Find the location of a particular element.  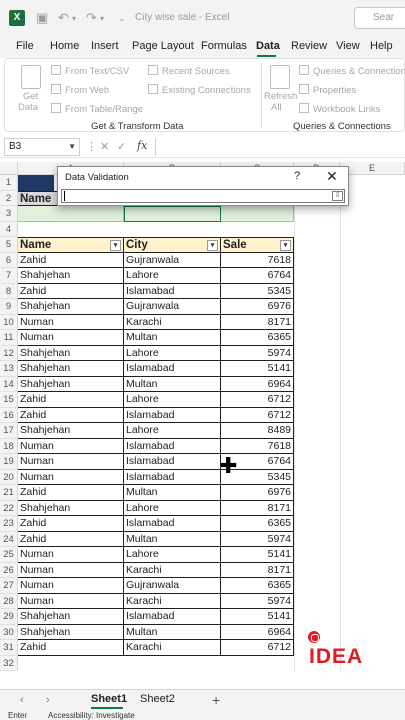

enter-check-icon: ✓ is located at coordinates (121, 146).